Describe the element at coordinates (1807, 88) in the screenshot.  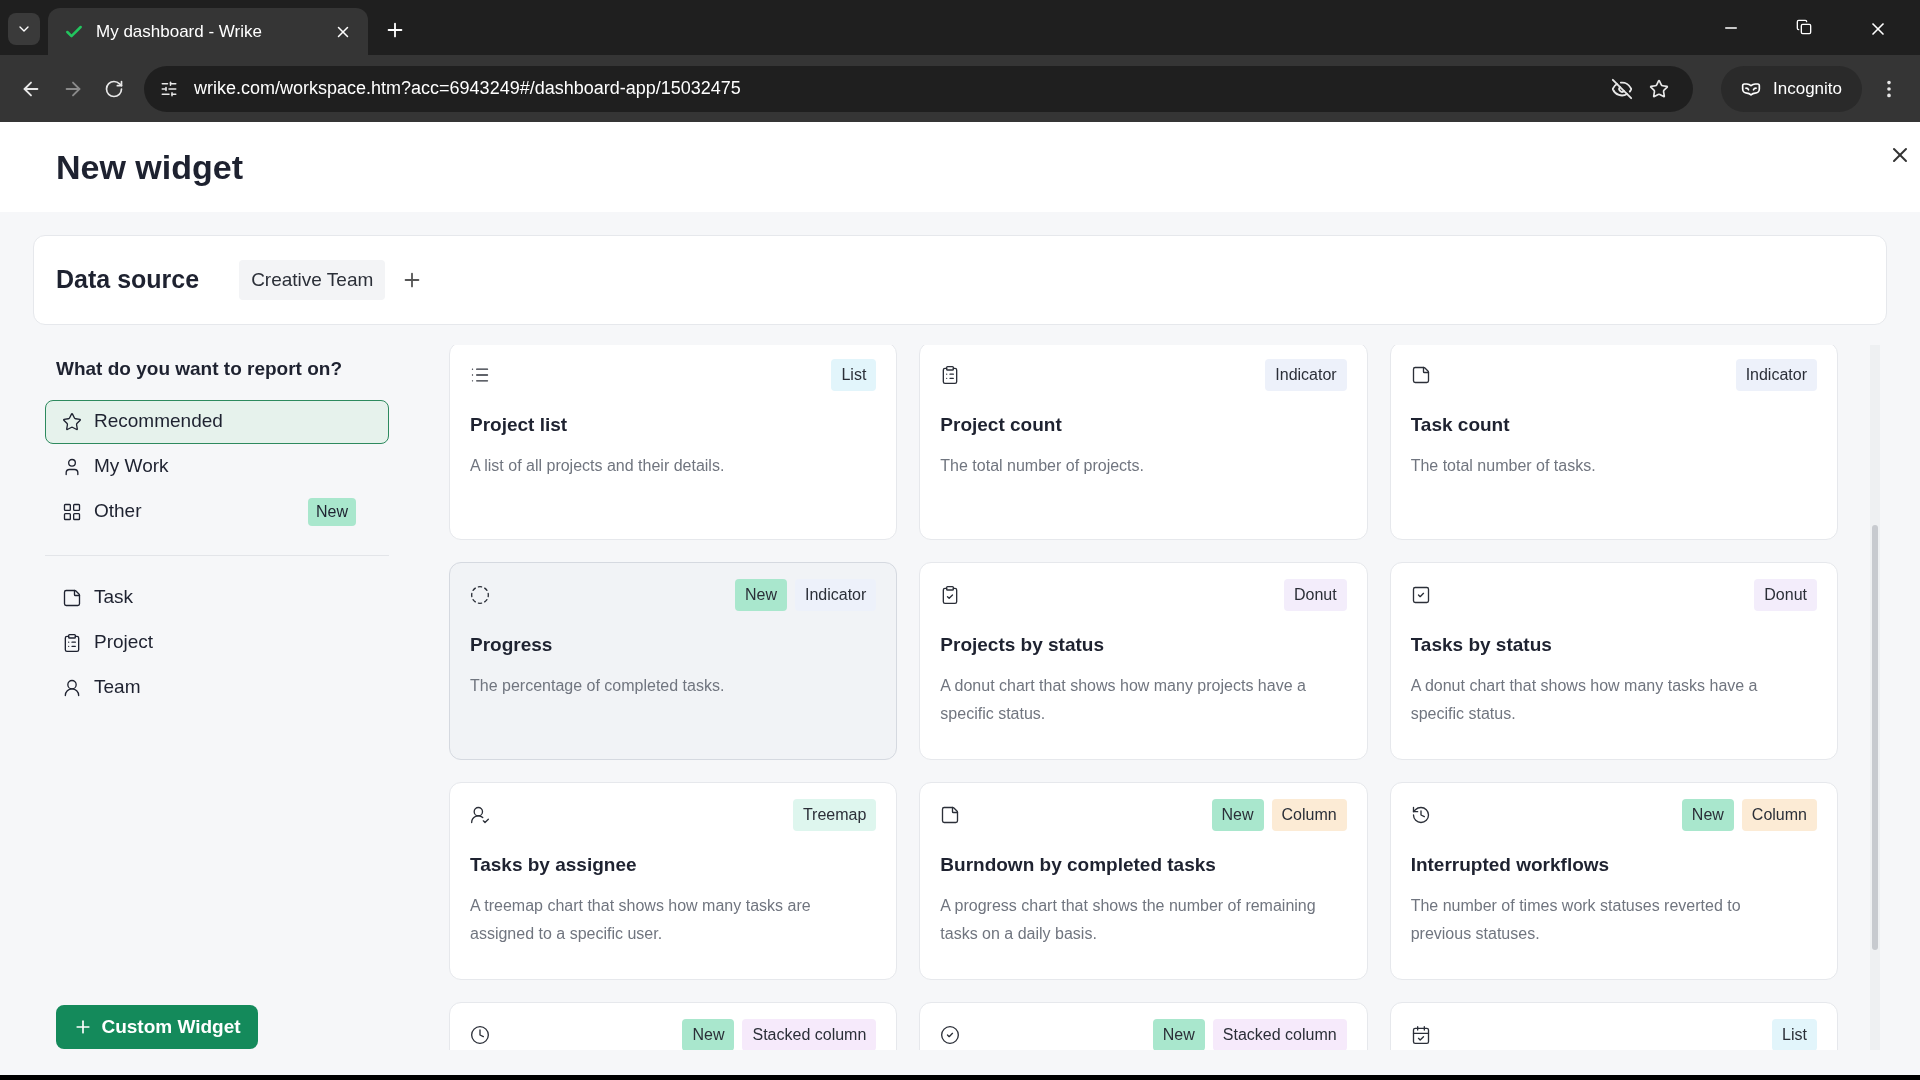
I see `profile-label: Incognito` at that location.